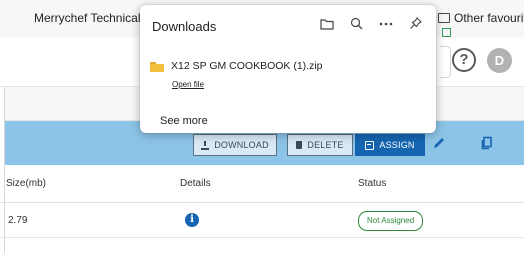 This screenshot has width=524, height=253. I want to click on assign-button-label: ASSIGN, so click(397, 145).